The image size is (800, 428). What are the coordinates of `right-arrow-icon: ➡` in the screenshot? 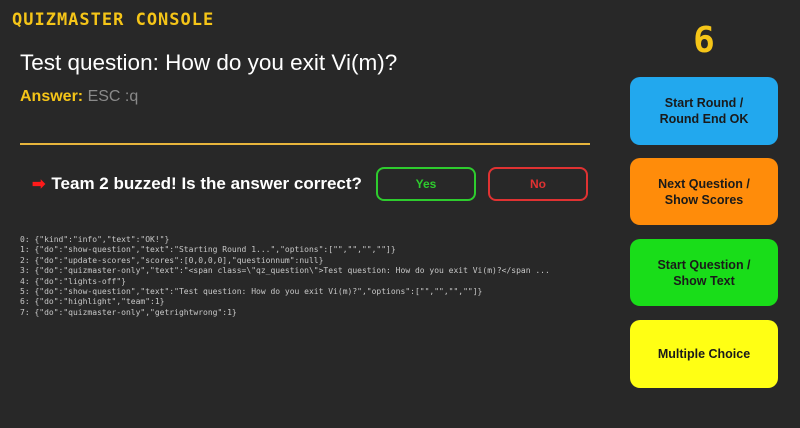 It's located at (39, 184).